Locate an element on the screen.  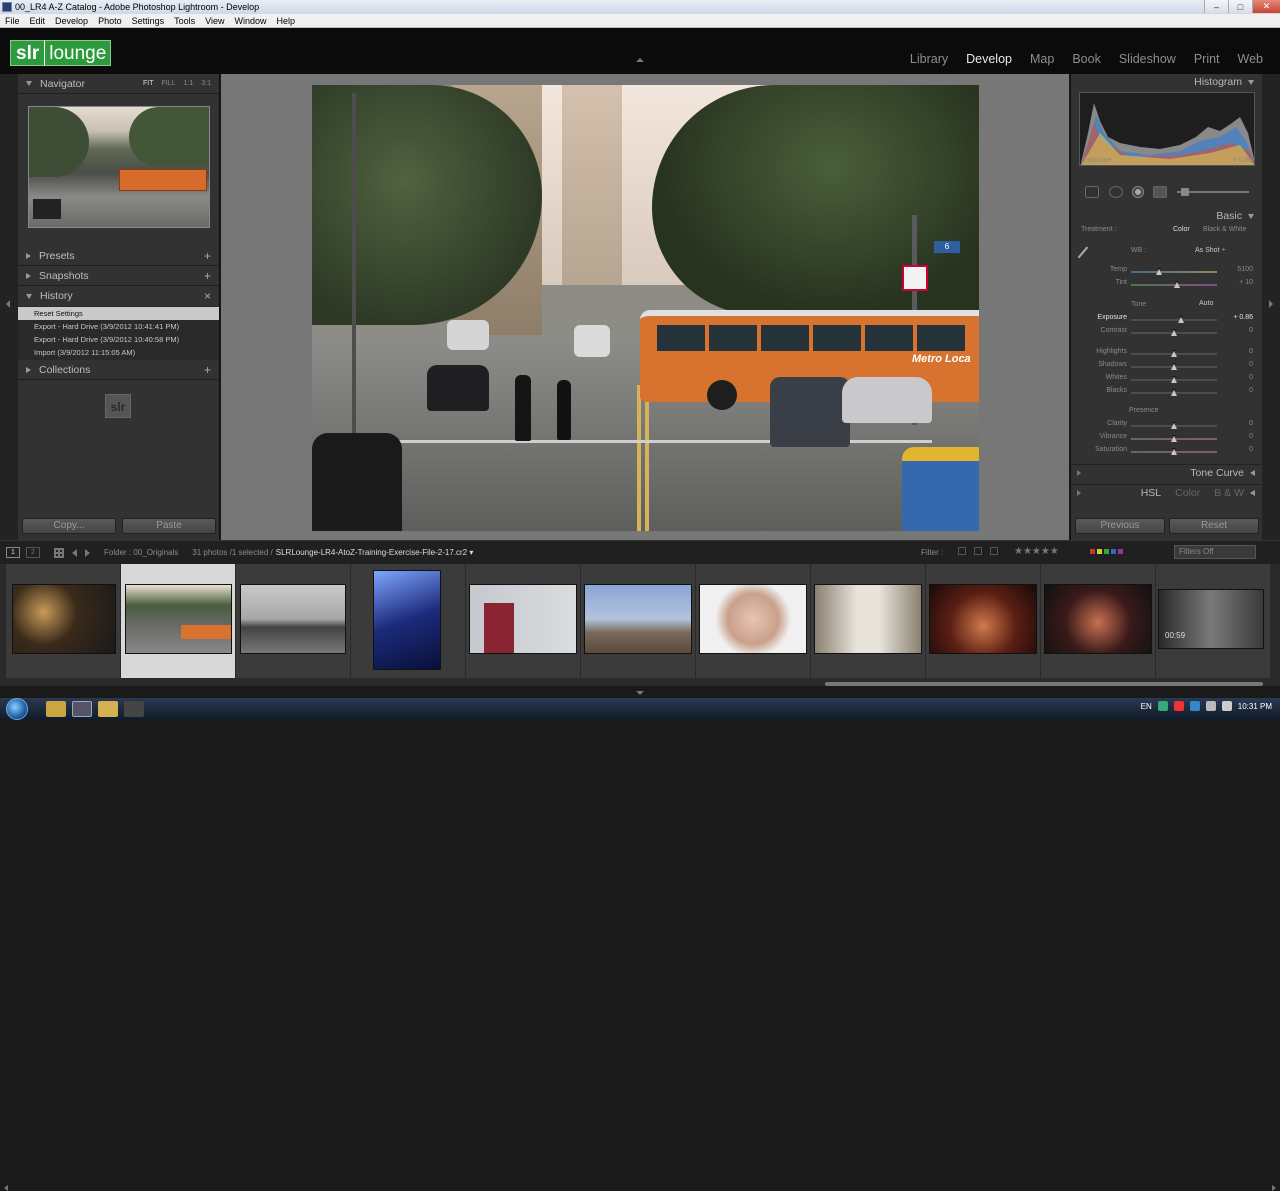
contrast-thumb is located at coordinates (1174, 332).